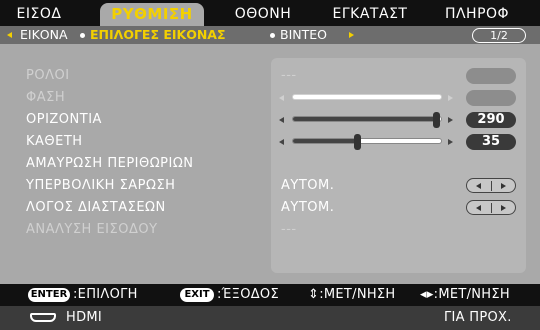 This screenshot has width=540, height=330. Describe the element at coordinates (477, 14) in the screenshot. I see `tab-info: ΠΛΗΡΟΦ` at that location.